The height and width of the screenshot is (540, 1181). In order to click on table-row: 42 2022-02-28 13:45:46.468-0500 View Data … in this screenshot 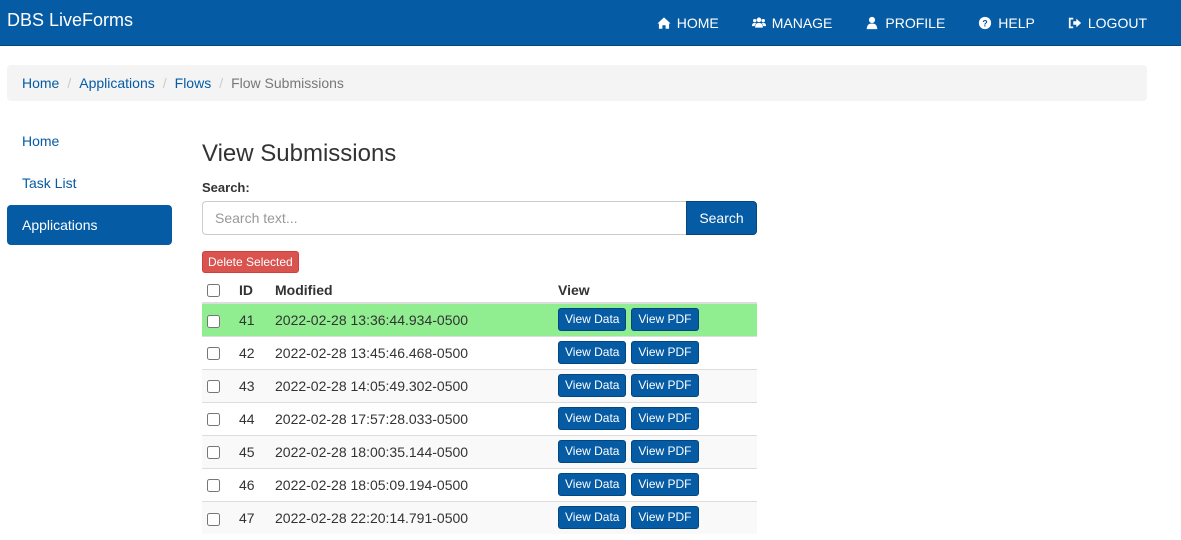, I will do `click(479, 352)`.